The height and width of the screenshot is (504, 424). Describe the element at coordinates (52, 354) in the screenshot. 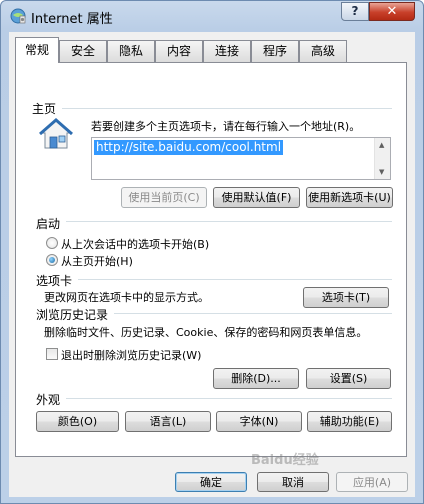

I see `delete-history-on-exit-checkbox` at that location.